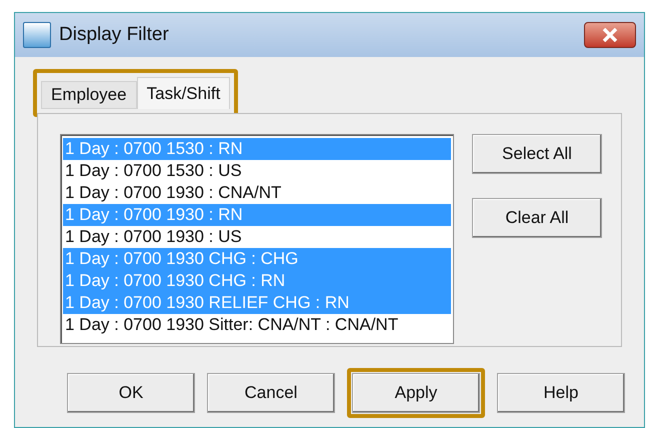 This screenshot has width=649, height=428. I want to click on close-icon, so click(610, 35).